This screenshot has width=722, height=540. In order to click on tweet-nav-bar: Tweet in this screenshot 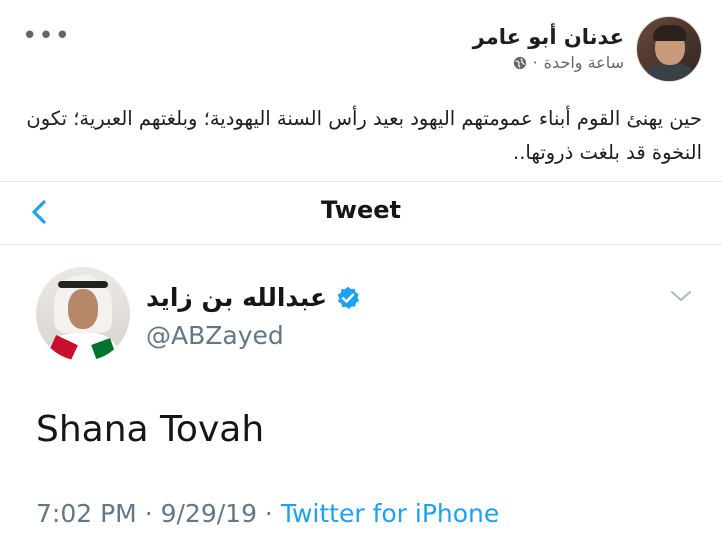, I will do `click(361, 213)`.